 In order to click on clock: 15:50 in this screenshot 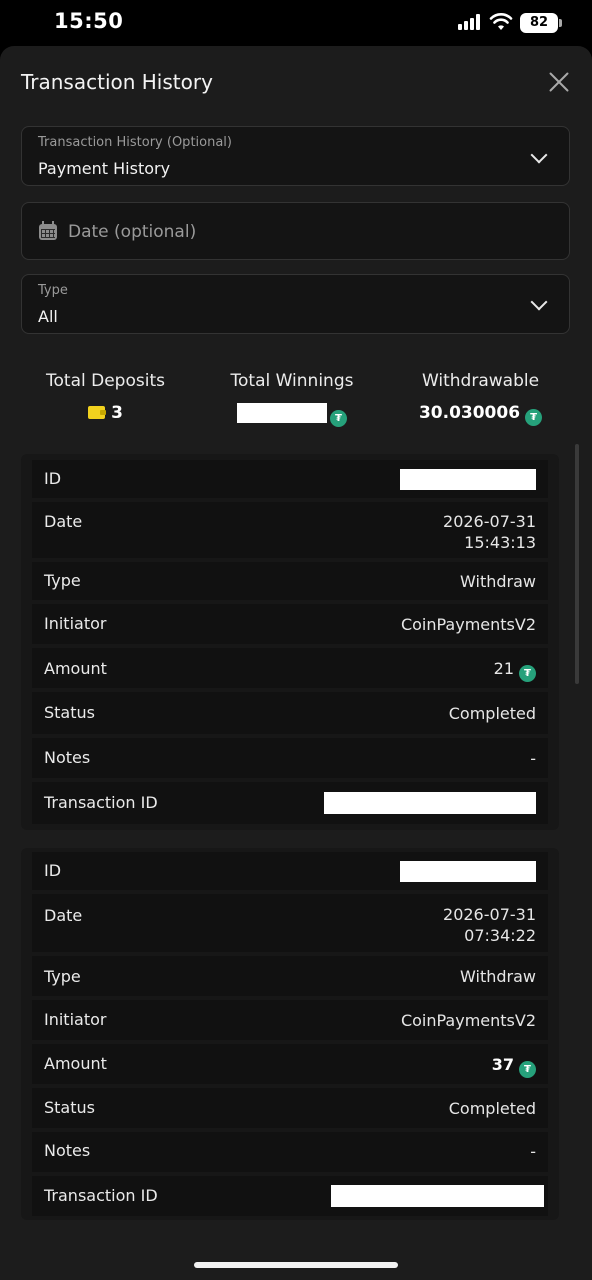, I will do `click(89, 21)`.